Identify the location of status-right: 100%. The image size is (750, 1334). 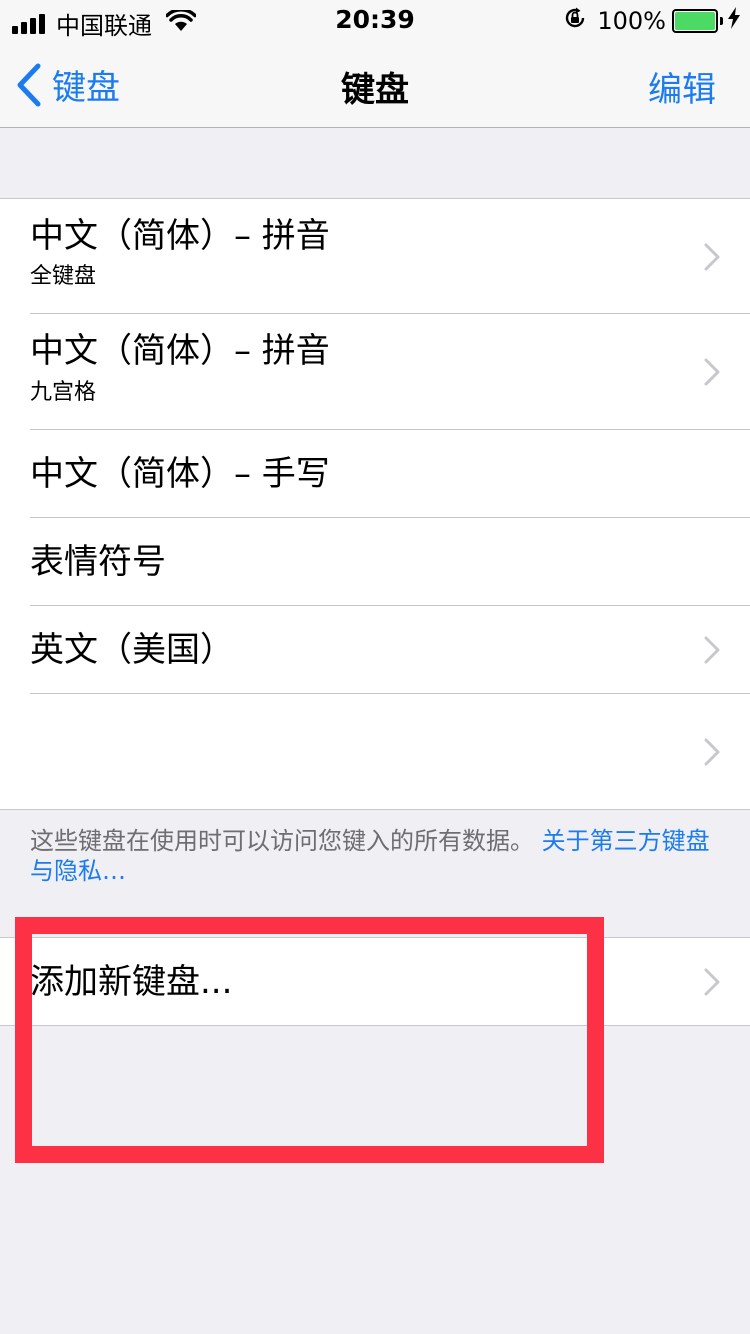
(651, 21).